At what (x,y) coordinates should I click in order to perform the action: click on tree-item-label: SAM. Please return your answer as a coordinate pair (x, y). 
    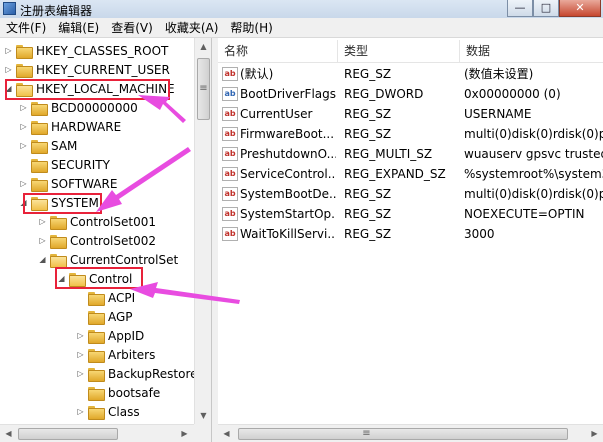
    Looking at the image, I should click on (64, 145).